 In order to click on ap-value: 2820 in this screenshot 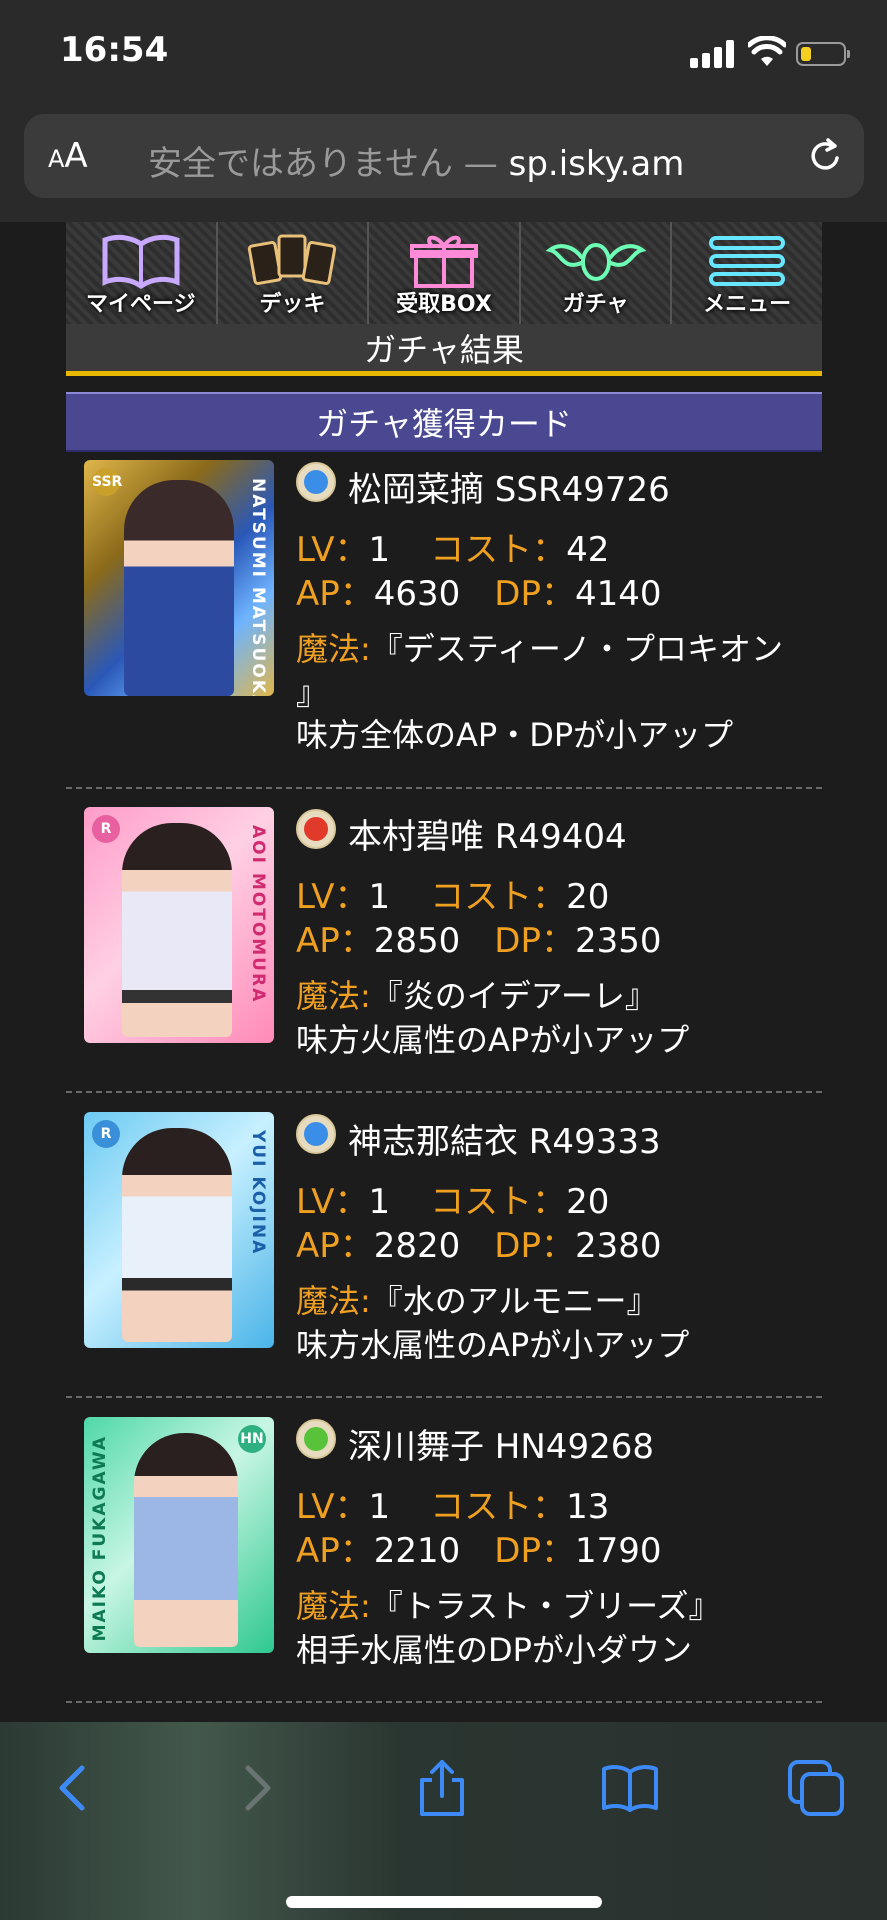, I will do `click(417, 1246)`.